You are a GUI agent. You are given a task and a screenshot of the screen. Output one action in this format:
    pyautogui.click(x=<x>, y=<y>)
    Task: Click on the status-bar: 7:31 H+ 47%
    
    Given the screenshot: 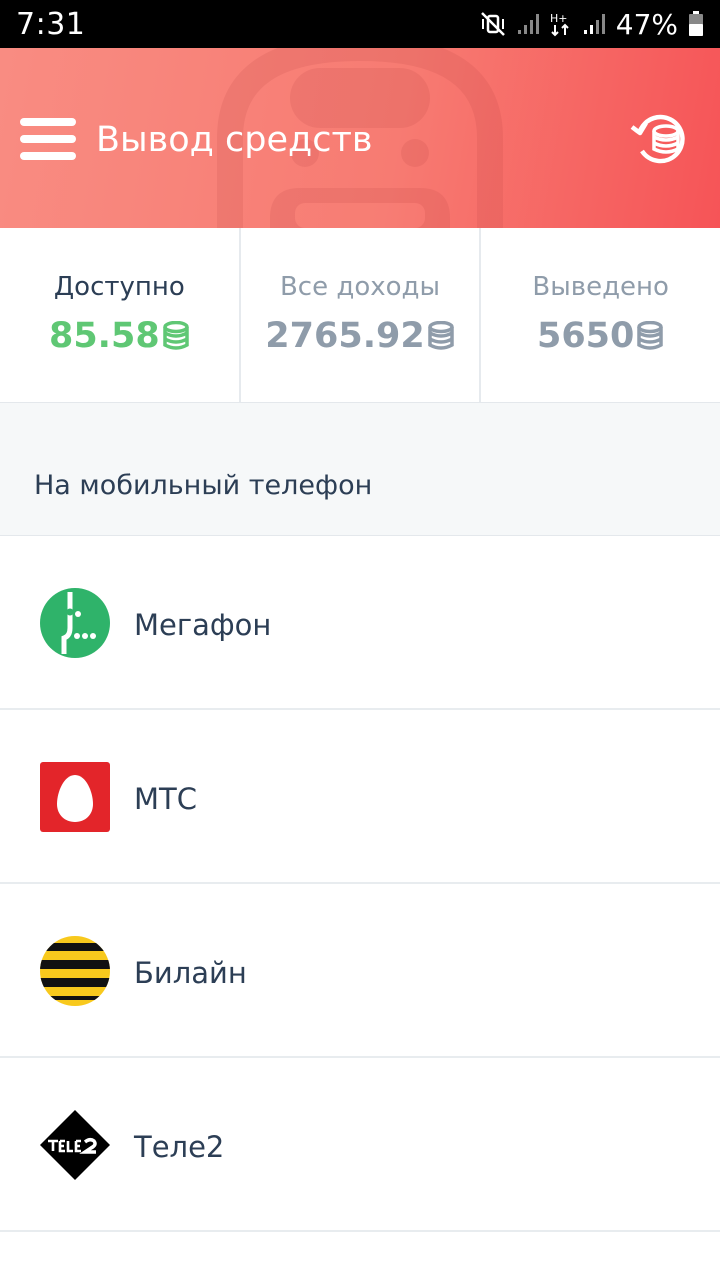 What is the action you would take?
    pyautogui.click(x=360, y=24)
    